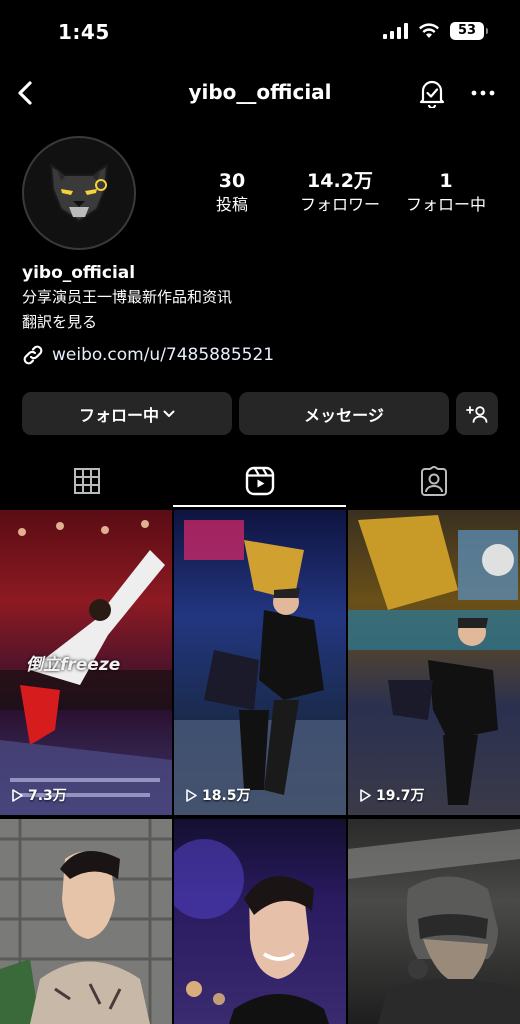 This screenshot has width=520, height=1024. I want to click on reel-tile: 18.5万, so click(260, 662).